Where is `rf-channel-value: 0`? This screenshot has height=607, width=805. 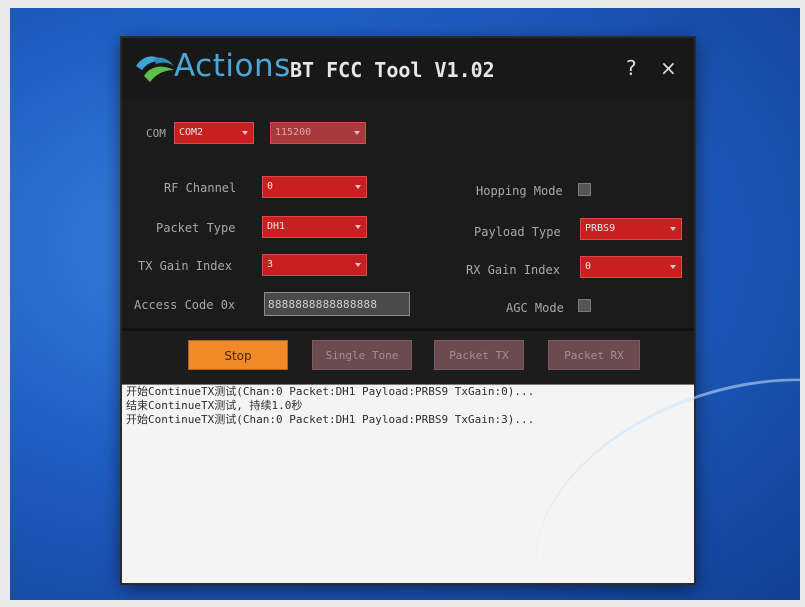 rf-channel-value: 0 is located at coordinates (270, 186).